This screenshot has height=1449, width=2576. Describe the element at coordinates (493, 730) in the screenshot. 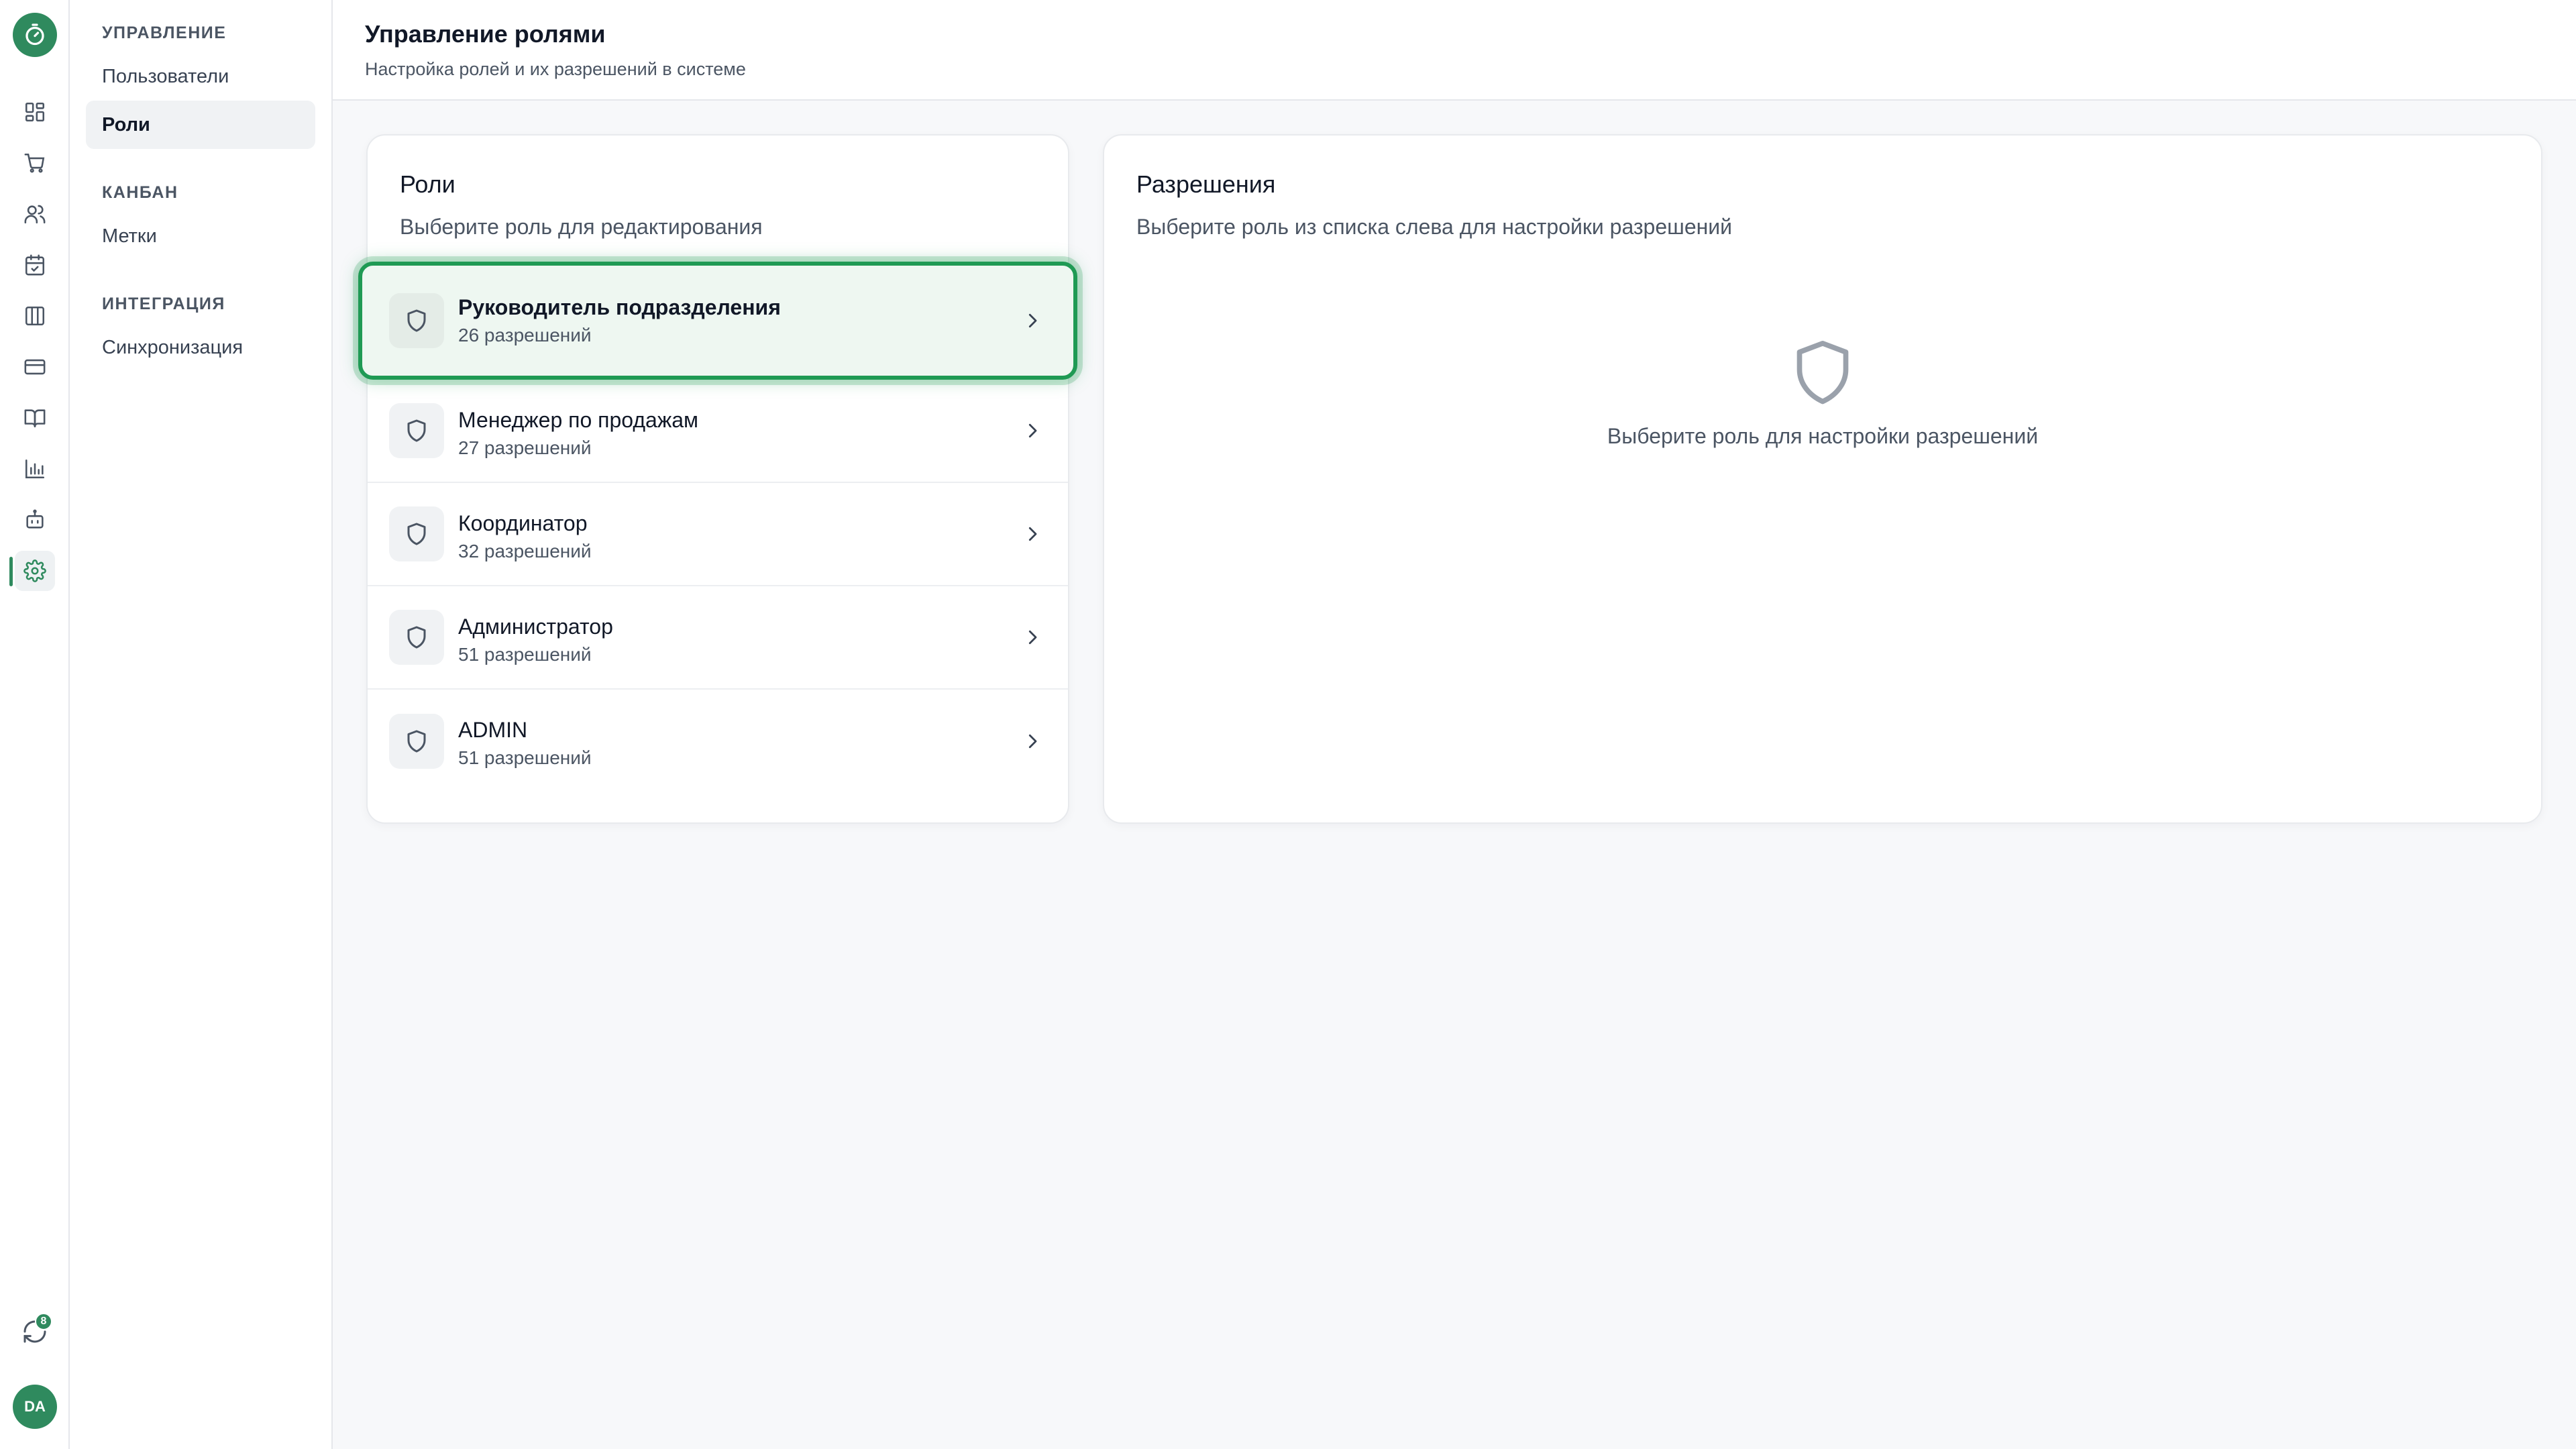

I see `role-name: ADMIN` at that location.